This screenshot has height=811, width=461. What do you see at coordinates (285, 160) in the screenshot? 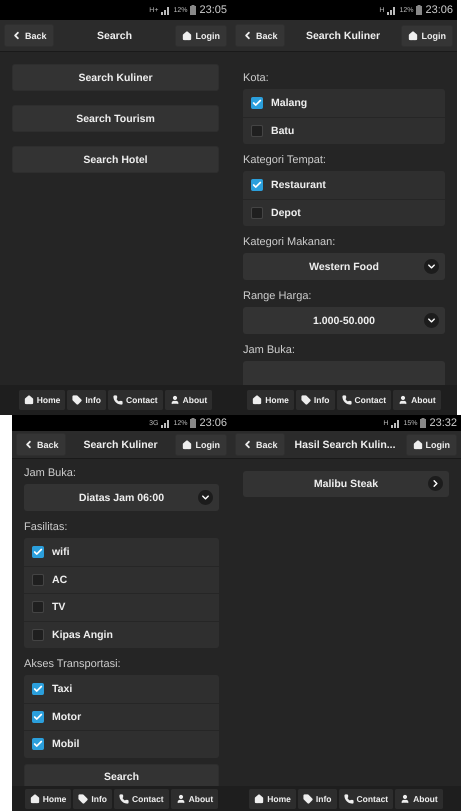
I see `field-label: Kategori Tempat:` at bounding box center [285, 160].